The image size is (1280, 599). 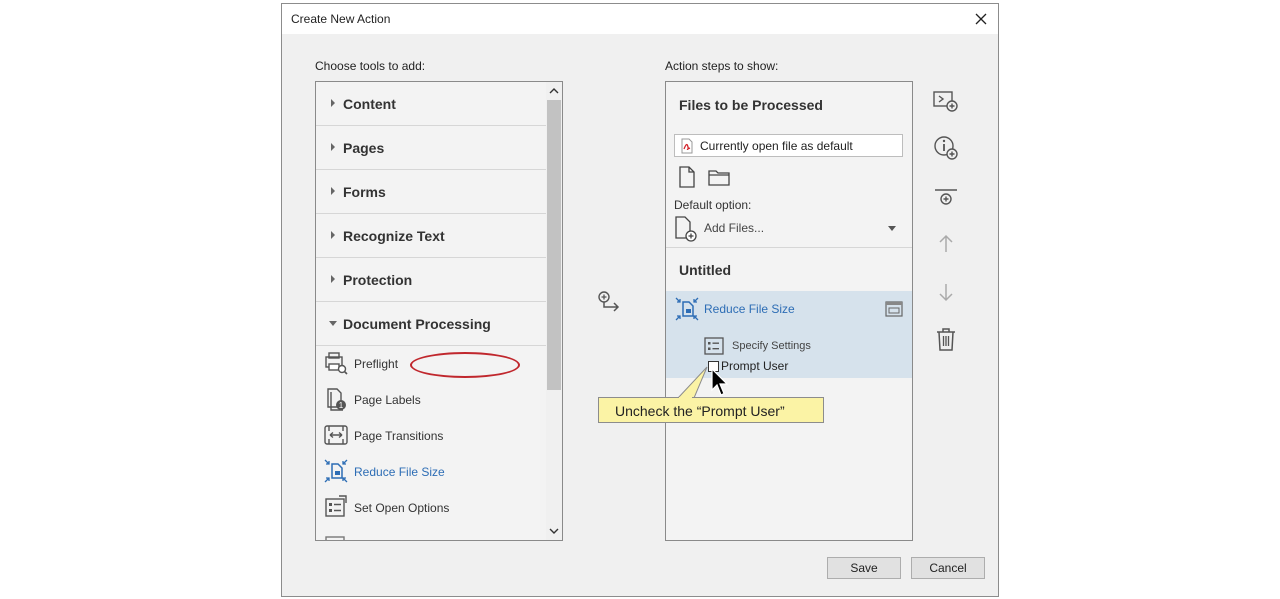 I want to click on tool-reduce-file-size: Reduce File Size, so click(x=431, y=472).